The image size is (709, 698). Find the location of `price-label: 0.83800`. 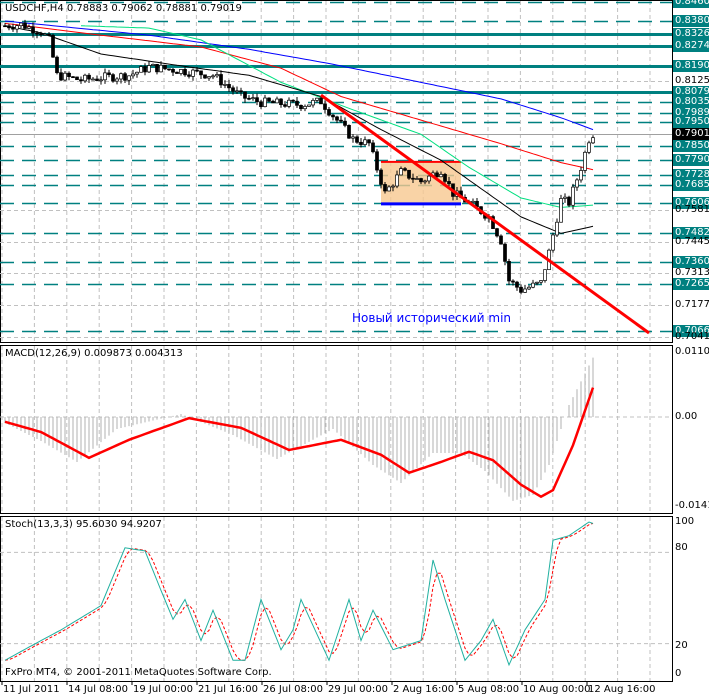

price-label: 0.83800 is located at coordinates (691, 21).